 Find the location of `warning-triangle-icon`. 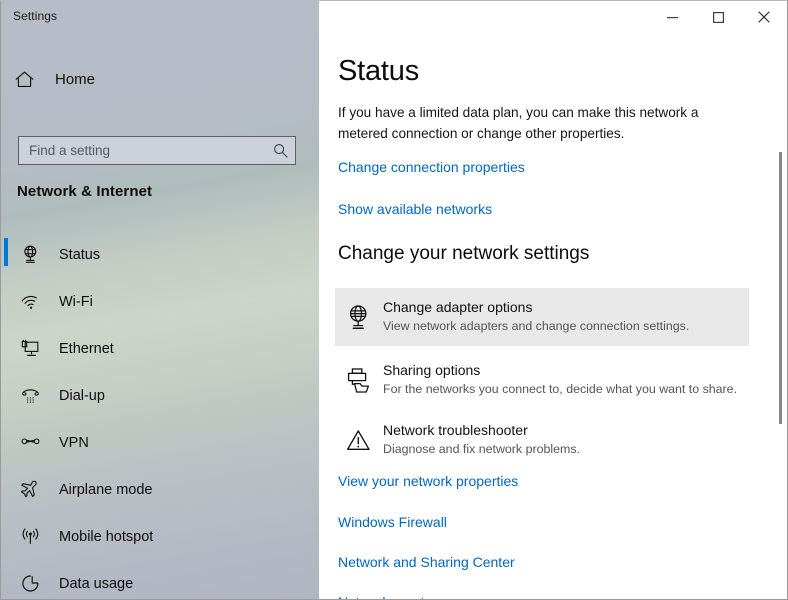

warning-triangle-icon is located at coordinates (358, 440).